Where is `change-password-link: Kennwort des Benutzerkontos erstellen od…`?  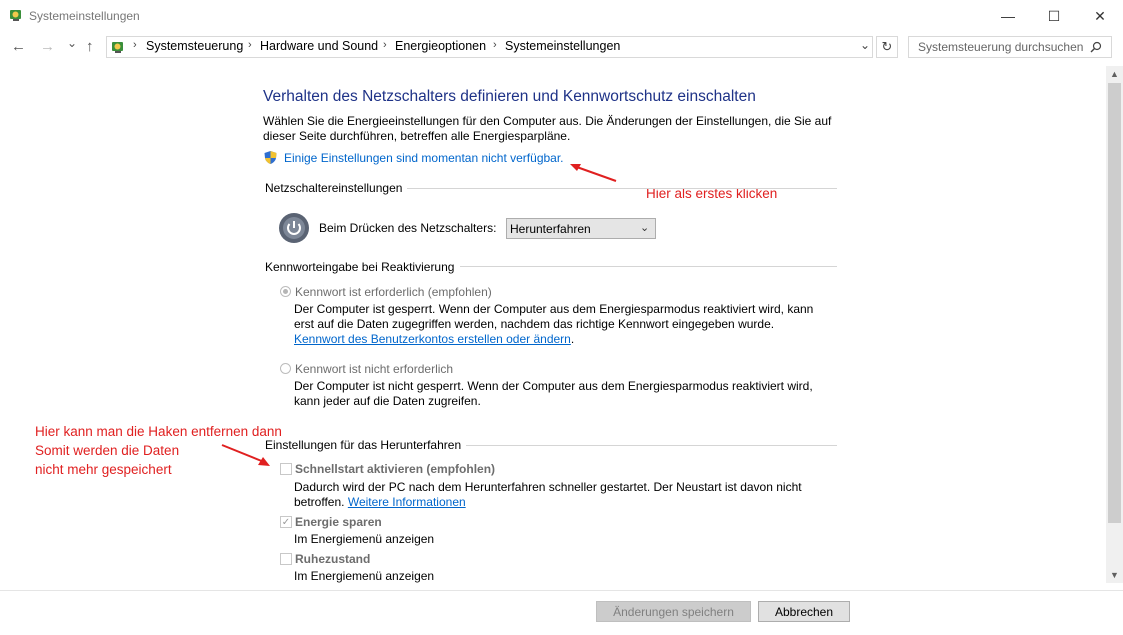
change-password-link: Kennwort des Benutzerkontos erstellen od… is located at coordinates (432, 339).